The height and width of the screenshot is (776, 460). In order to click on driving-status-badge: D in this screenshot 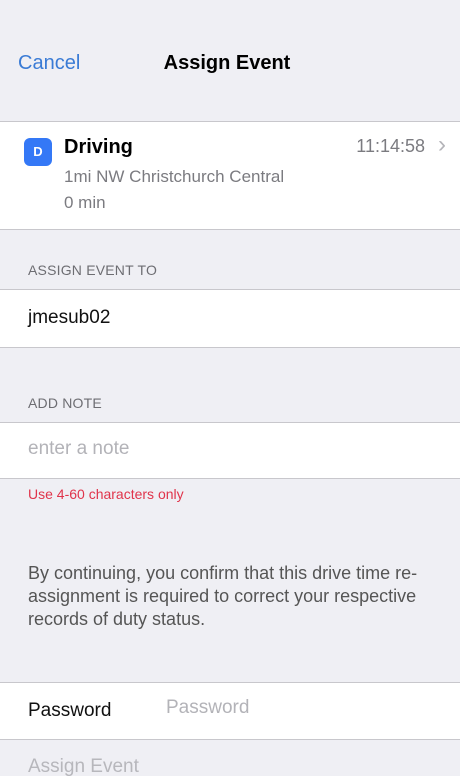, I will do `click(38, 152)`.